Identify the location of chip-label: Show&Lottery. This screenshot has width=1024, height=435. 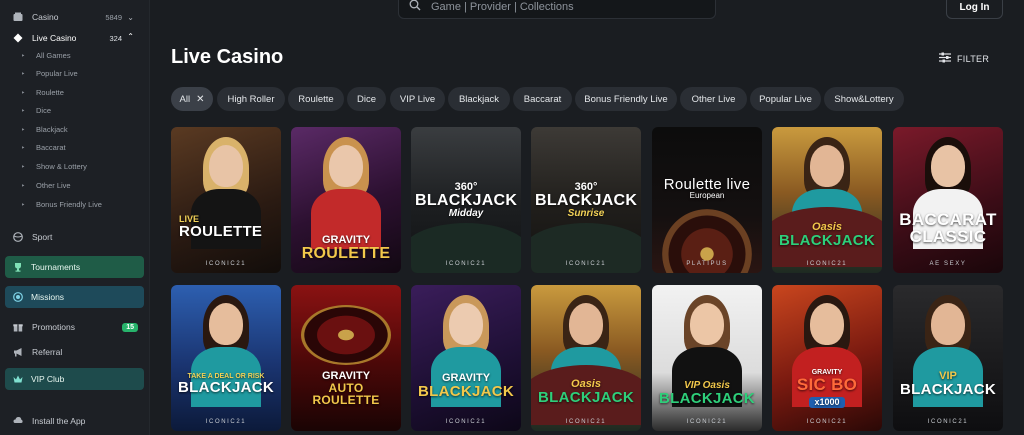
(864, 99).